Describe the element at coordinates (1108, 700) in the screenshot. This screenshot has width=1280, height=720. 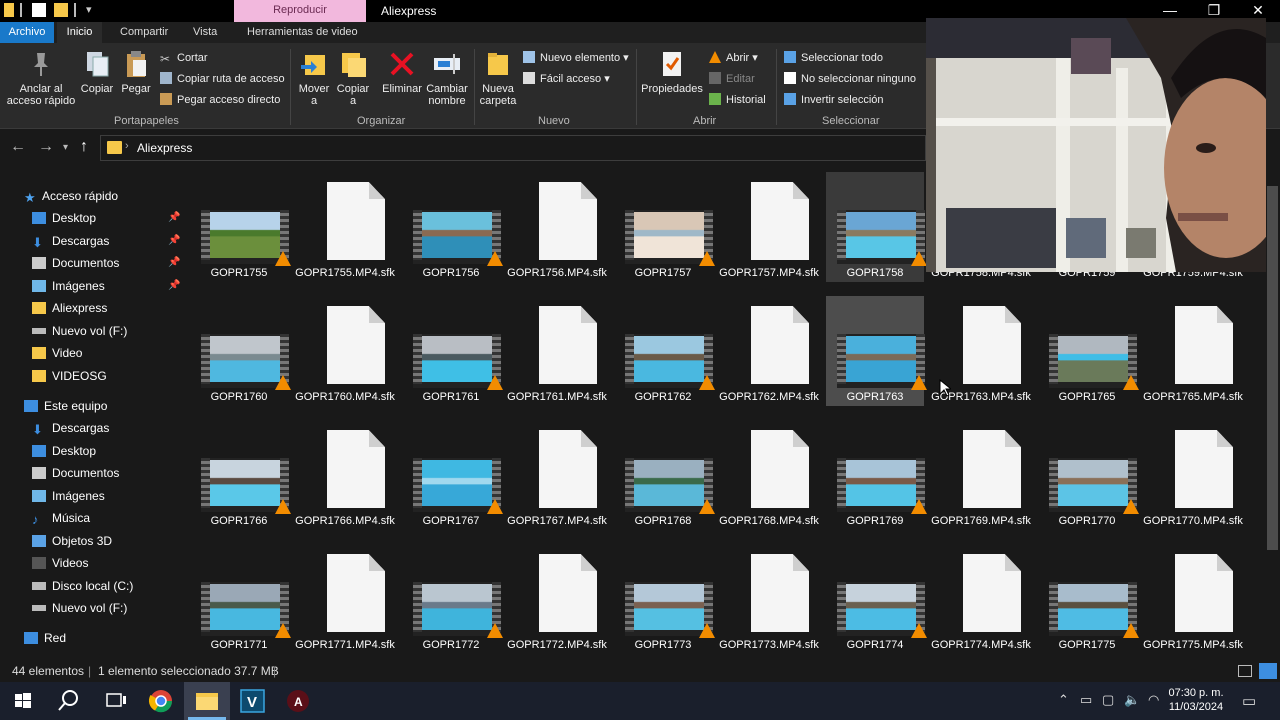
I see `power-icon: ▢` at that location.